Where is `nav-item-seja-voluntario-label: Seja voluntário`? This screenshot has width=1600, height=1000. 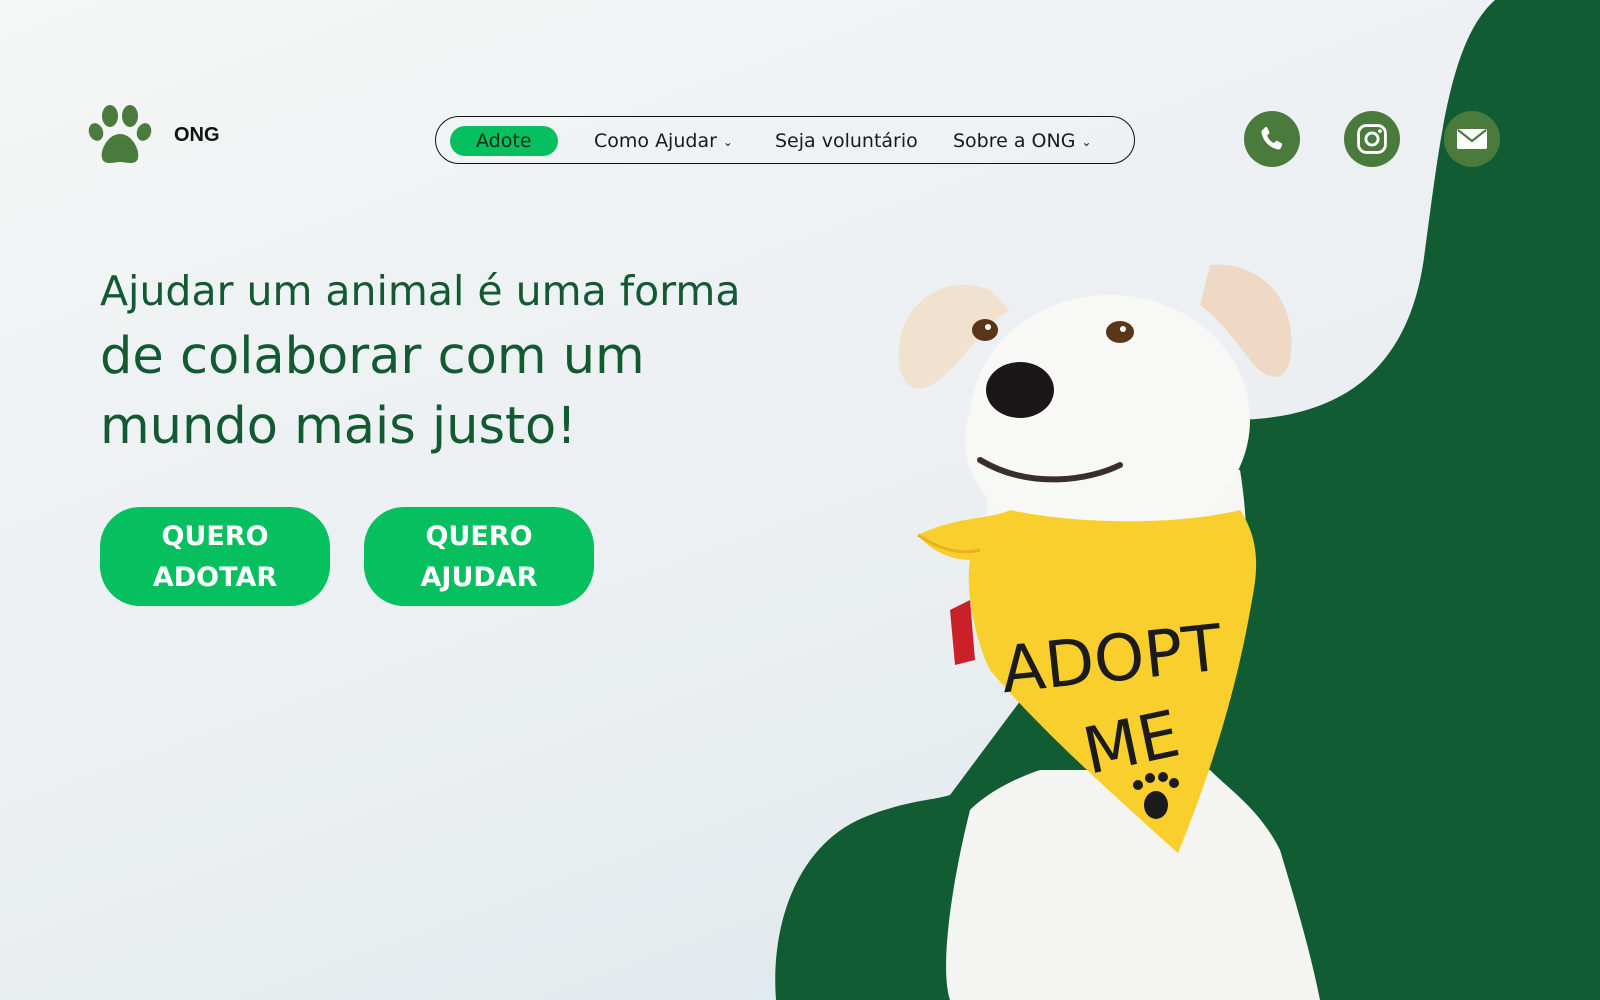 nav-item-seja-voluntario-label: Seja voluntário is located at coordinates (846, 141).